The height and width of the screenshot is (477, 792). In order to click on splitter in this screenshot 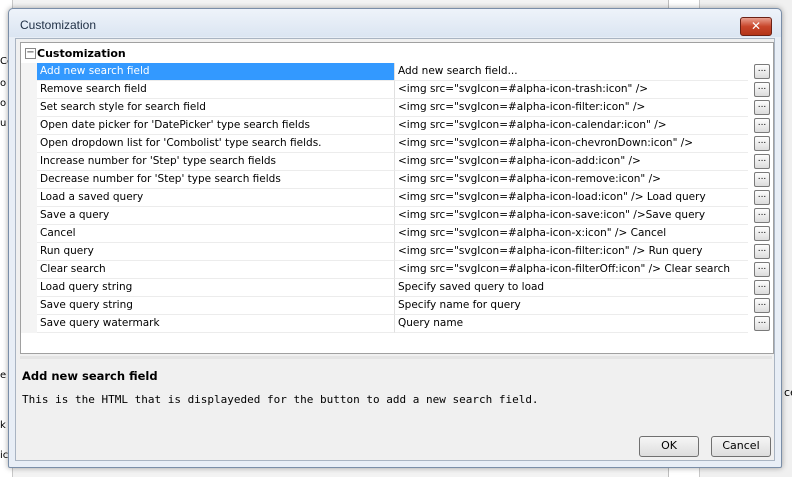, I will do `click(396, 357)`.